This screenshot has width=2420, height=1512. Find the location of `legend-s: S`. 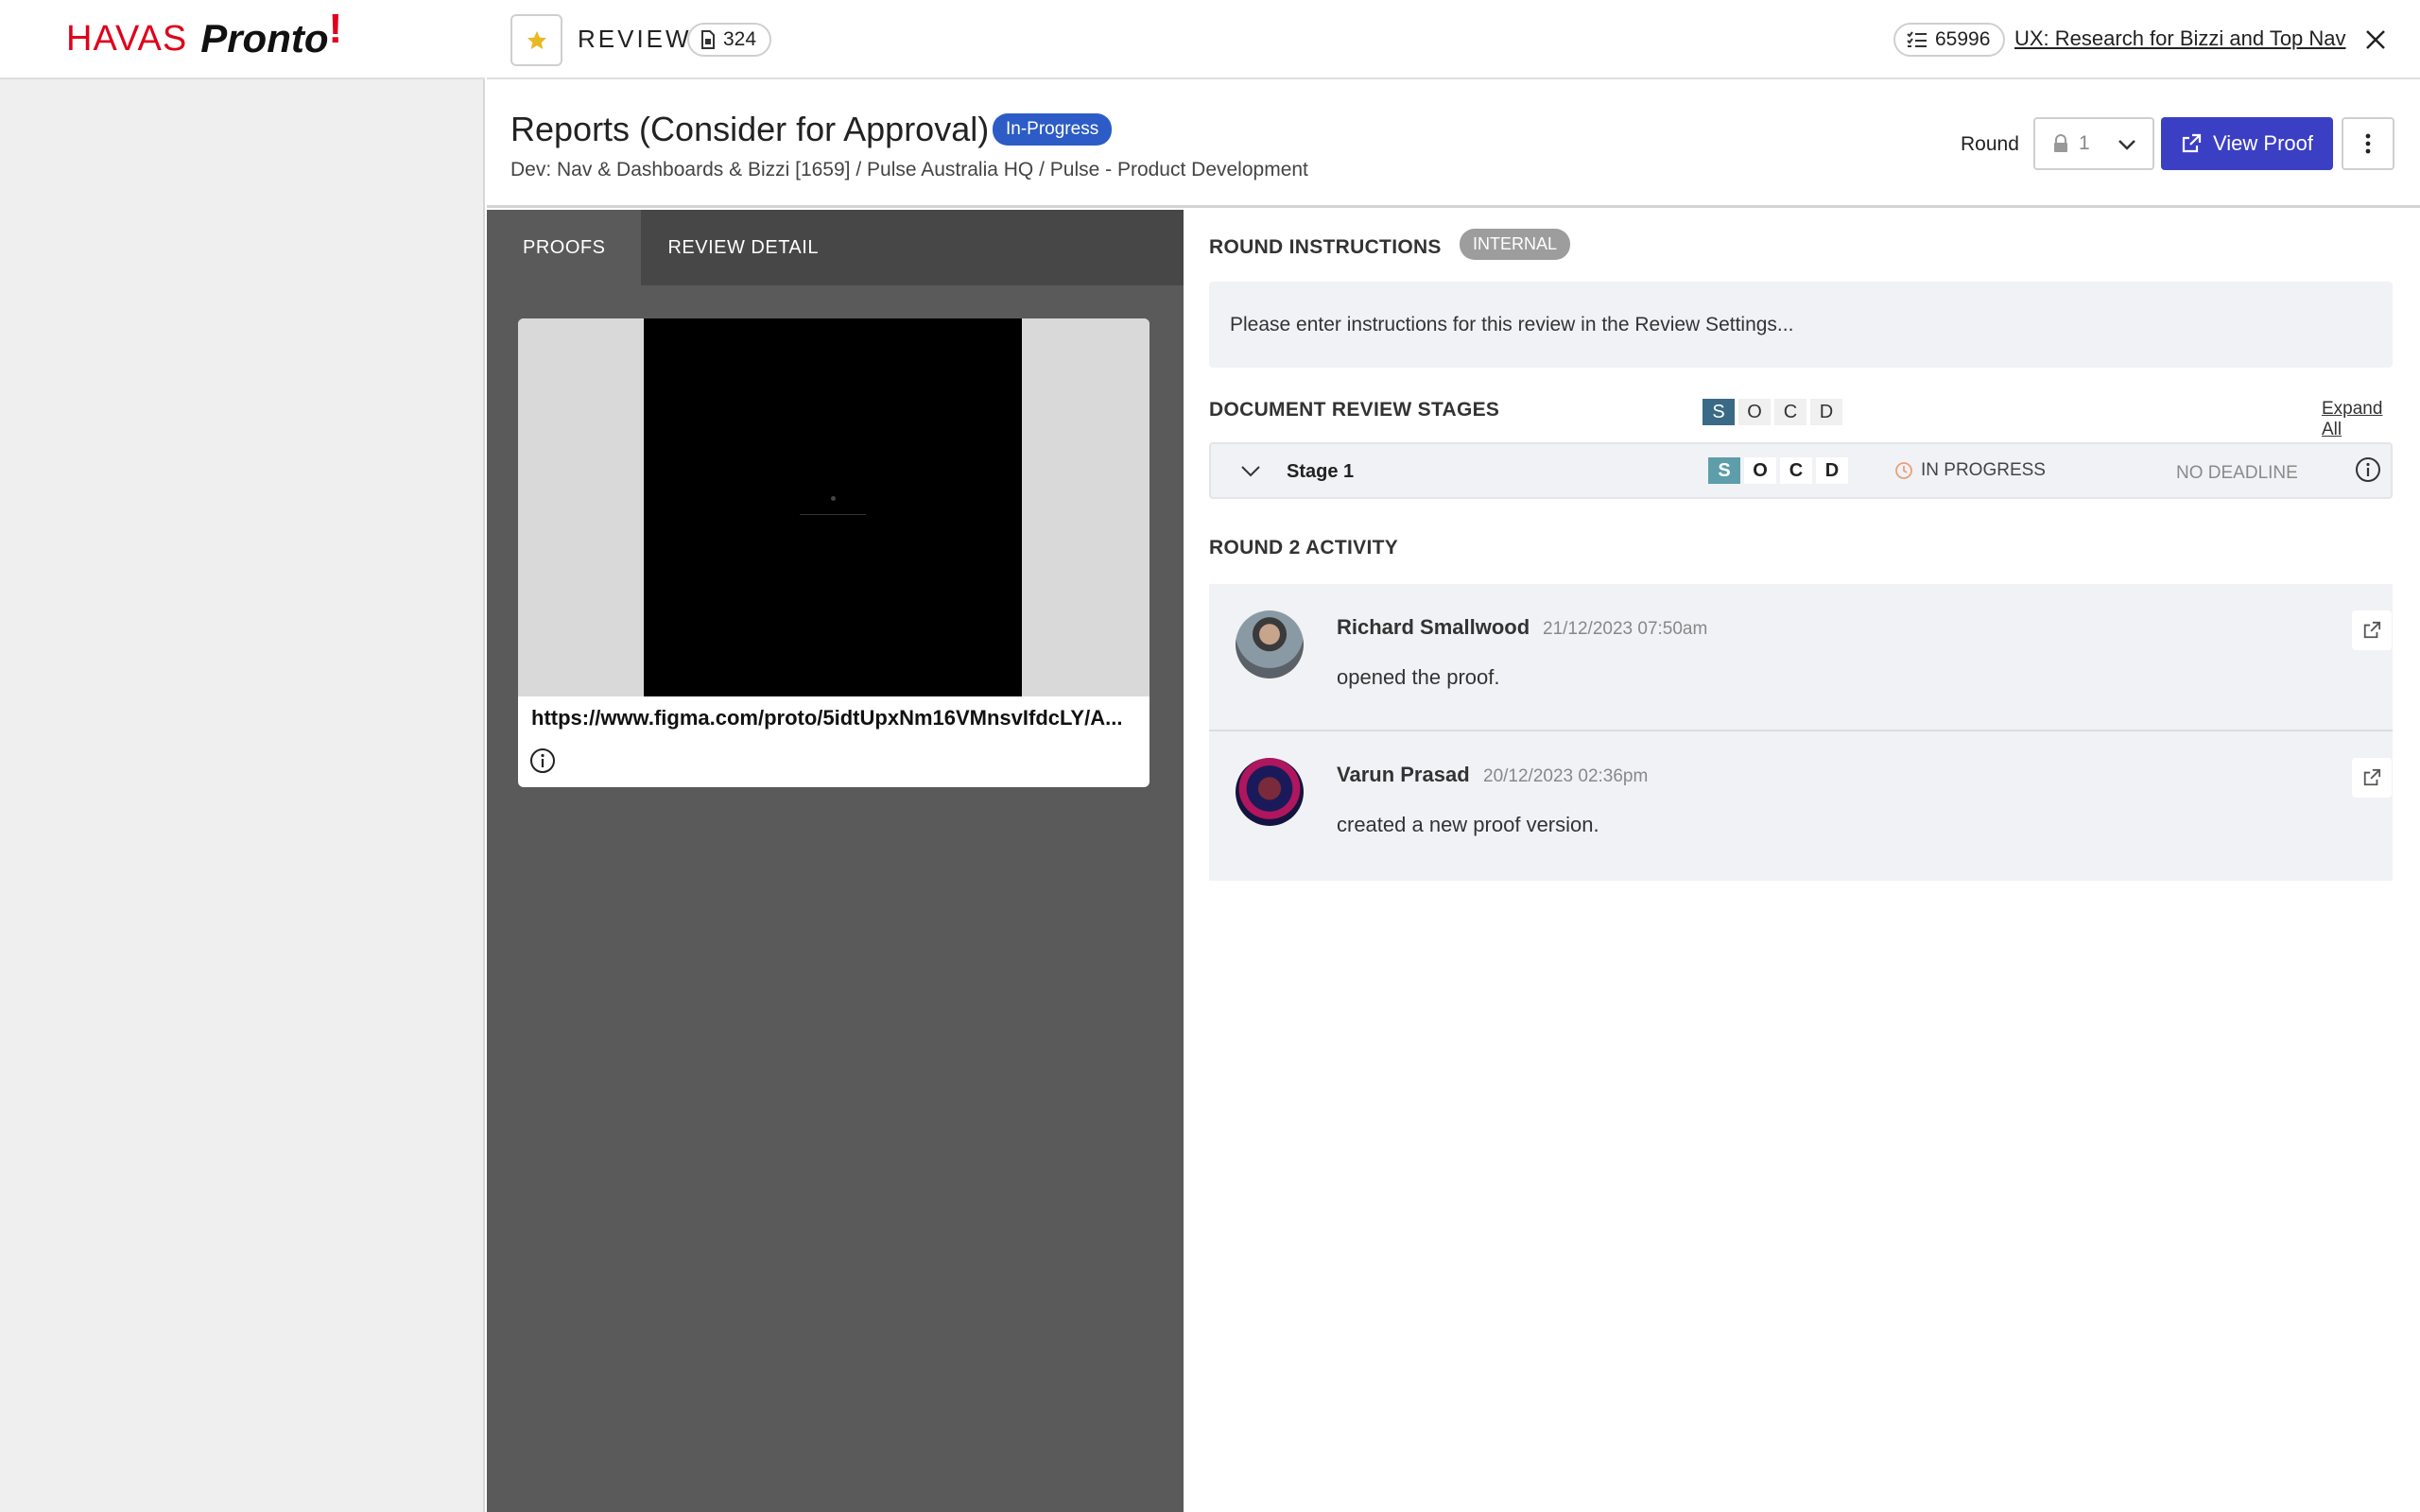

legend-s: S is located at coordinates (1719, 412).